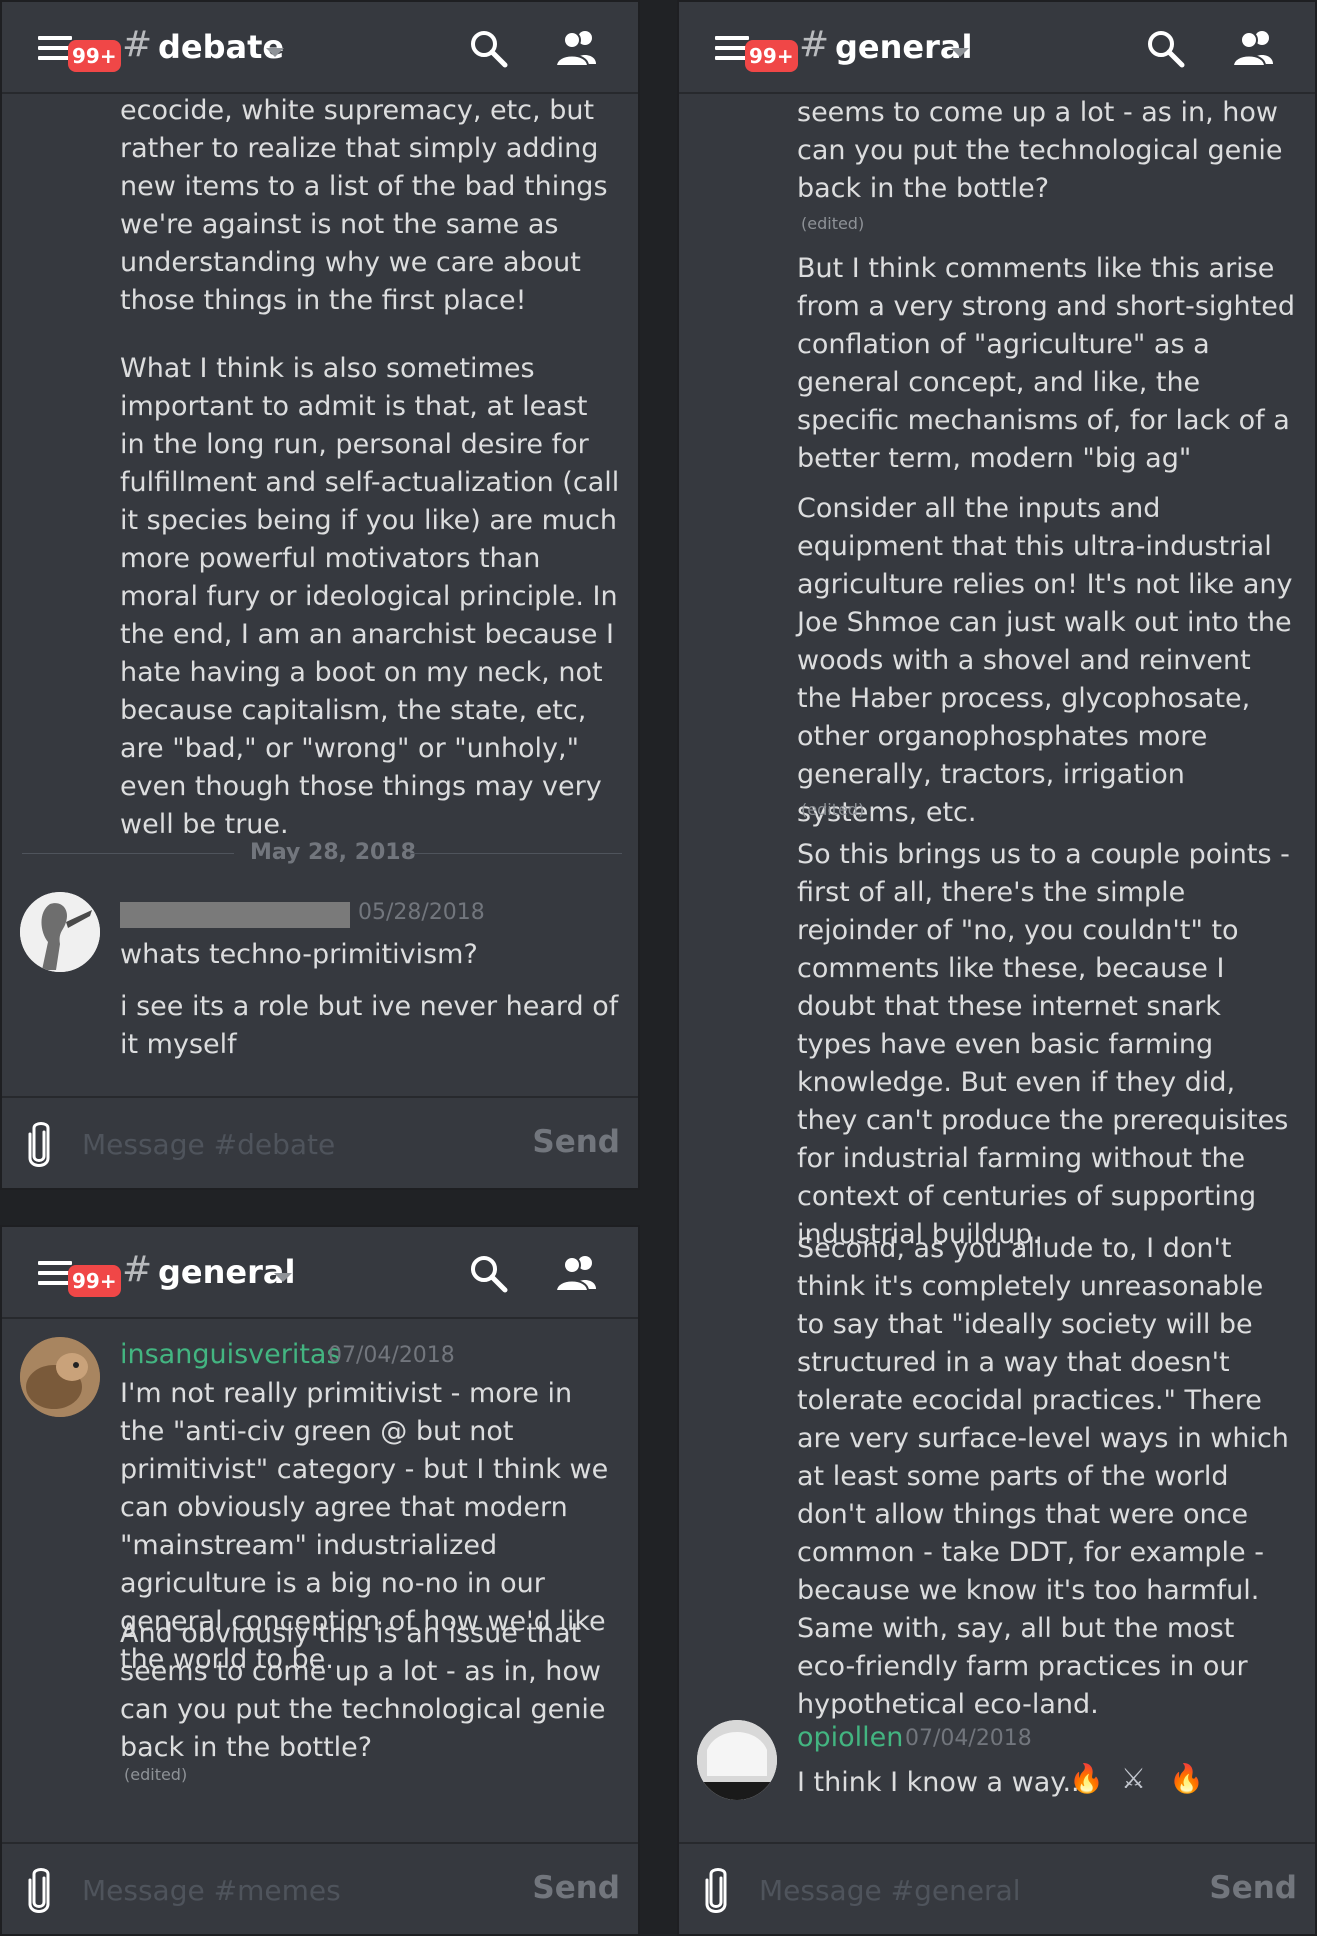 The image size is (1317, 1936). I want to click on redacted-username, so click(235, 915).